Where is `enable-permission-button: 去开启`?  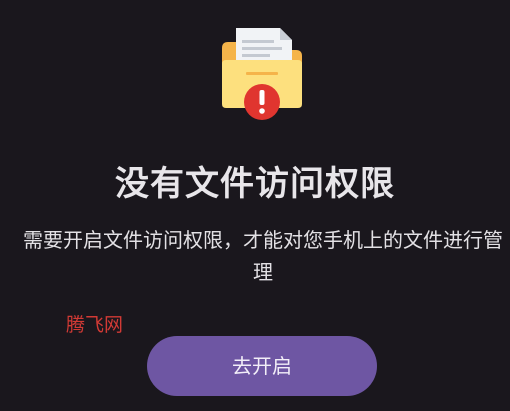
enable-permission-button: 去开启 is located at coordinates (262, 366).